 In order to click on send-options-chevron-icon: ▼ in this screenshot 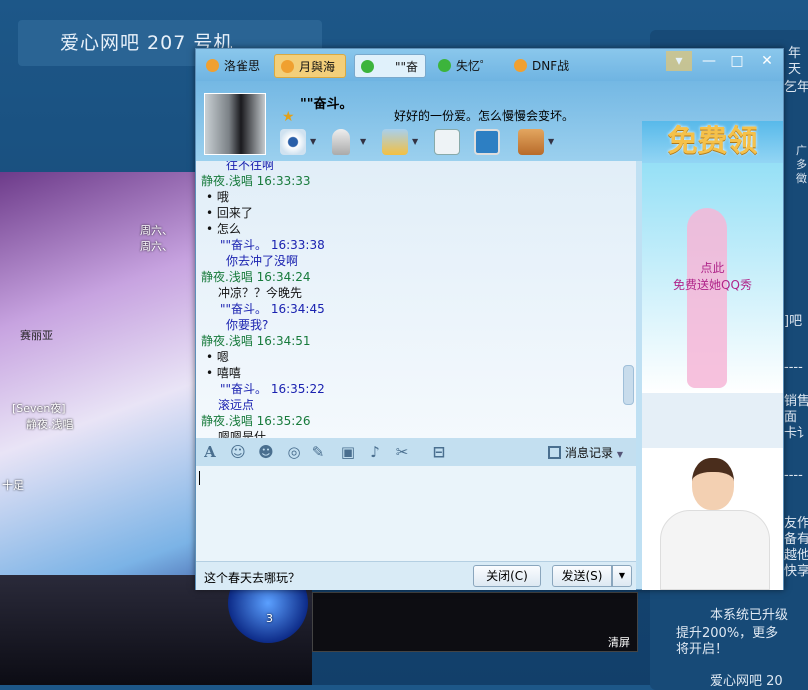, I will do `click(622, 576)`.